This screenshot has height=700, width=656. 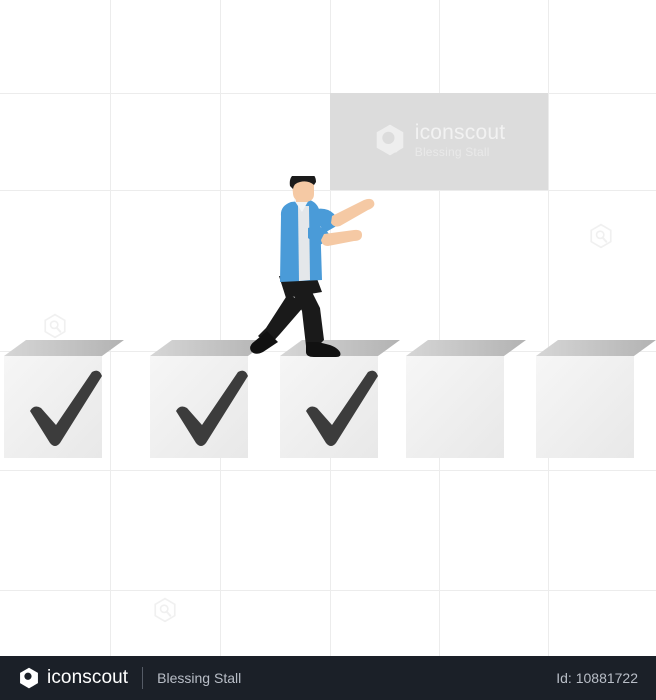 I want to click on watermark-texts: iconscout Blessing Stall, so click(x=460, y=140).